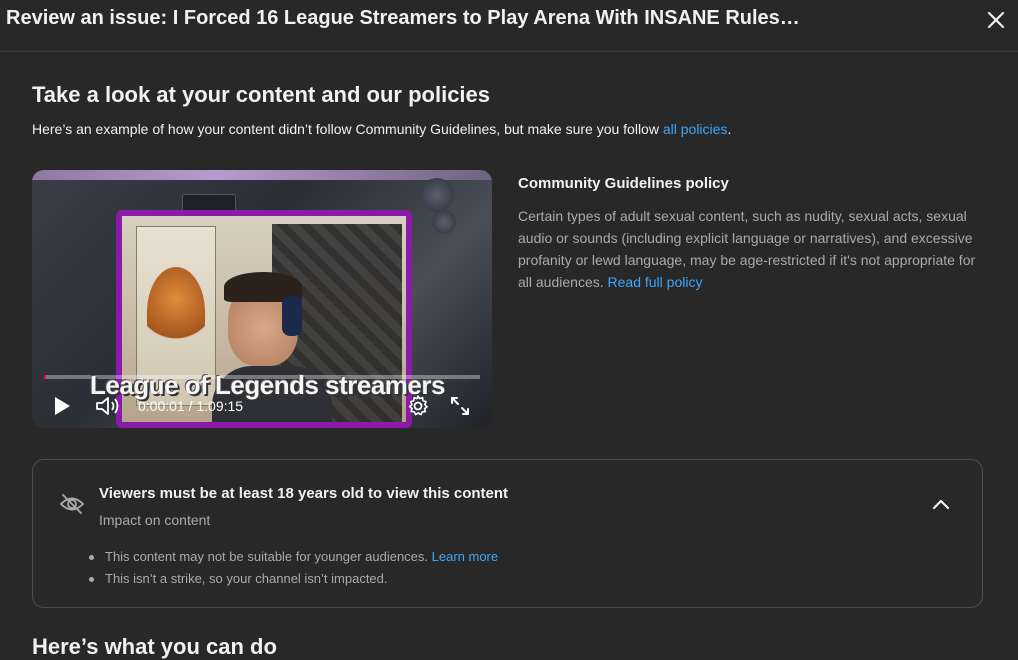 The width and height of the screenshot is (1018, 660). Describe the element at coordinates (267, 385) in the screenshot. I see `video-caption: League of Legends streamers` at that location.